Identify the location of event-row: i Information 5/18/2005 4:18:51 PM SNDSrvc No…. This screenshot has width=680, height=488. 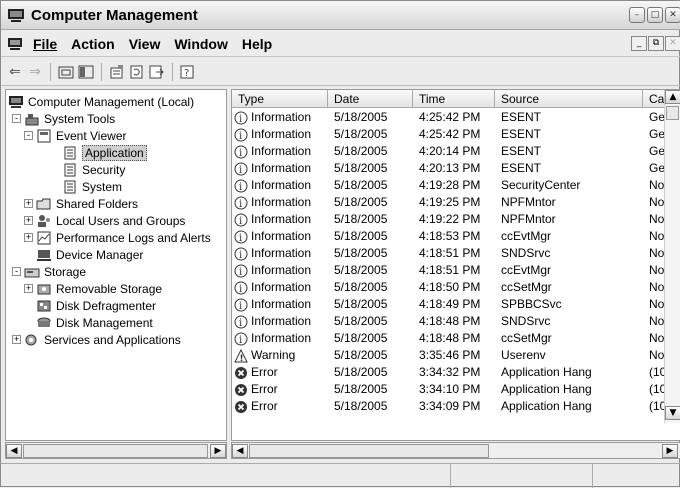
(452, 253).